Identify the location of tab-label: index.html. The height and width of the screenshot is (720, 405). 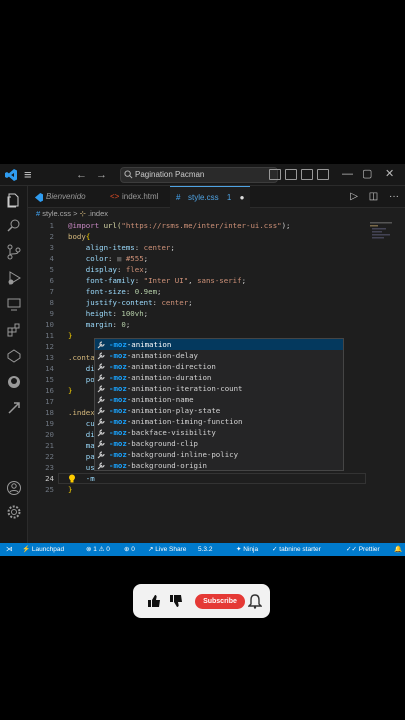
(140, 196).